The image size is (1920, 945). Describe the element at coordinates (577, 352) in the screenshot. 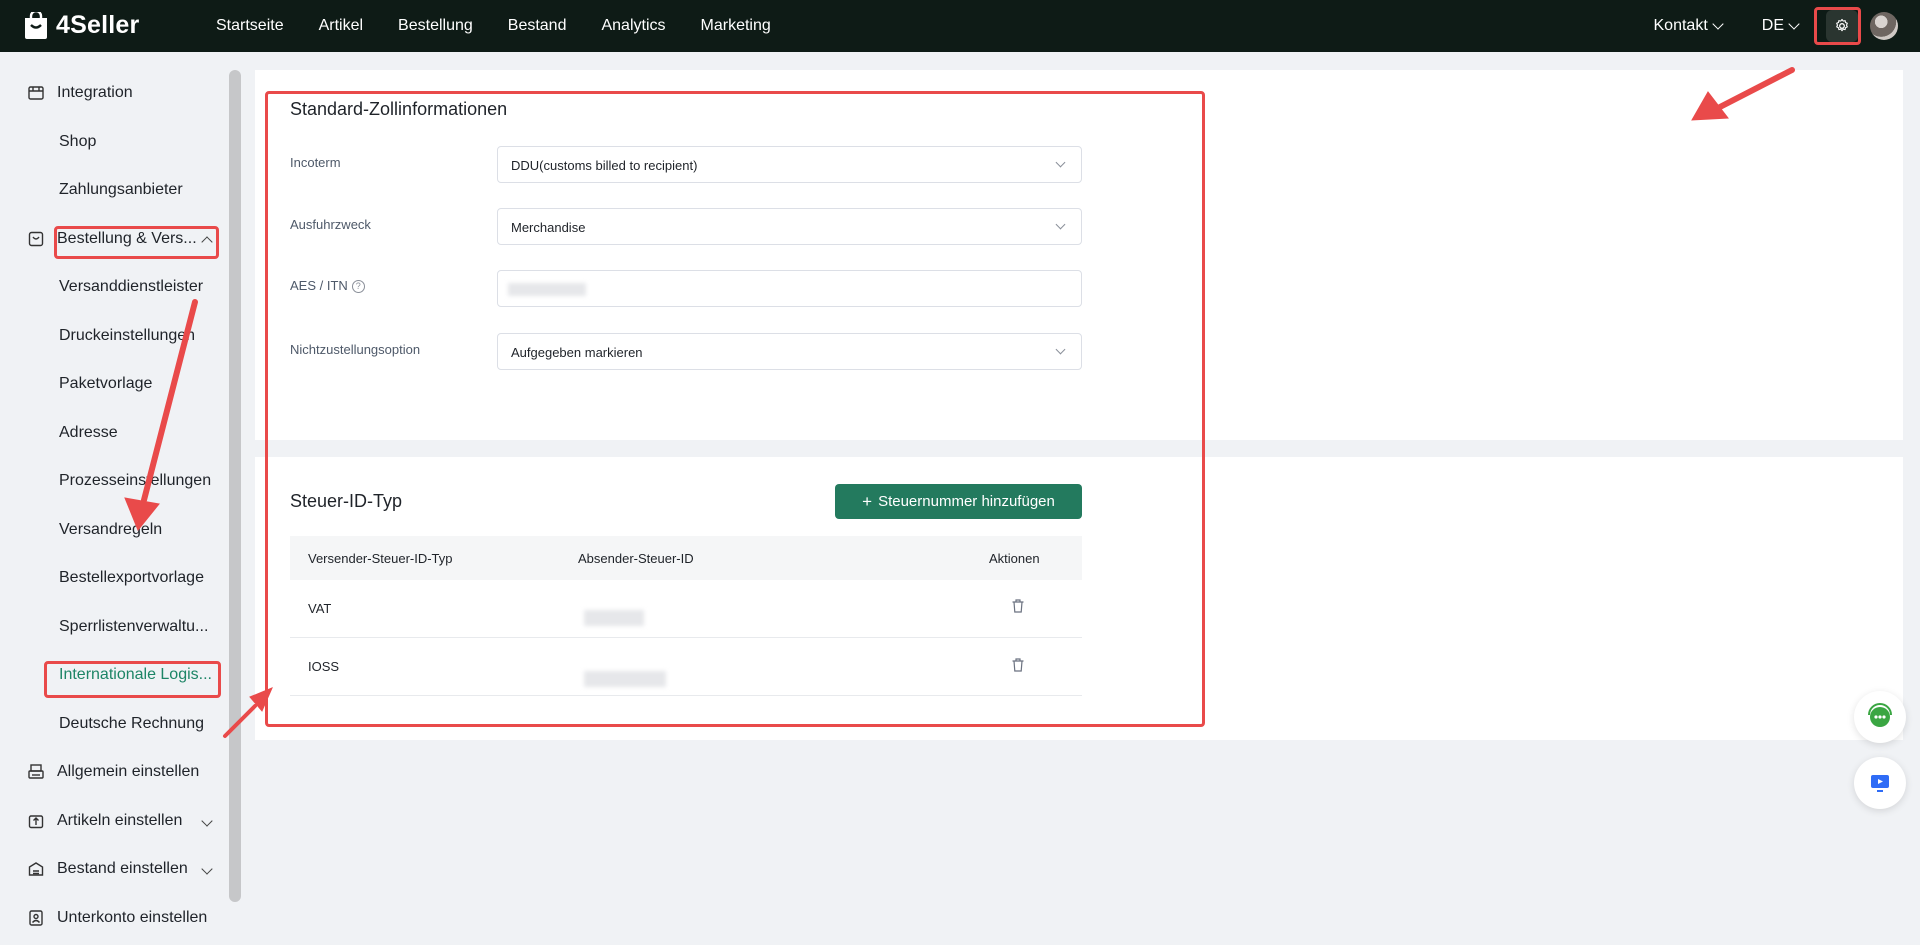

I see `nondelivery-value: Aufgegeben markieren` at that location.